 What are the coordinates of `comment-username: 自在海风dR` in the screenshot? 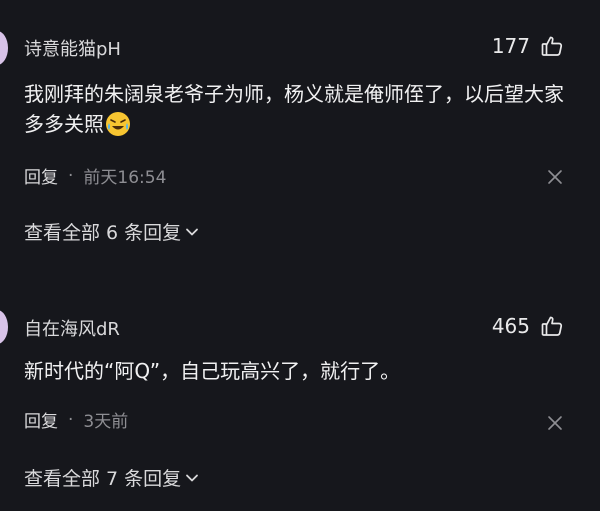 It's located at (72, 328).